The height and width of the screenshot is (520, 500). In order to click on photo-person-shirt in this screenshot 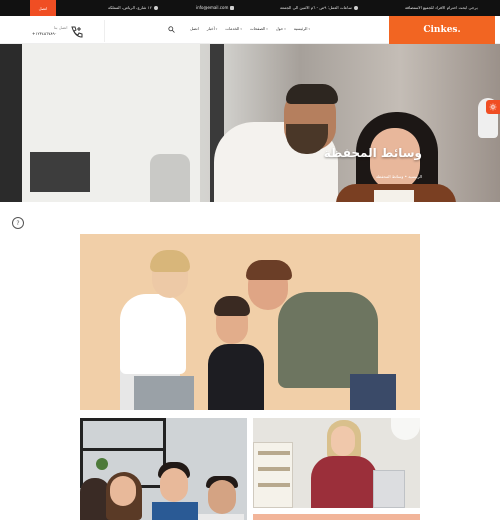, I will do `click(221, 517)`.